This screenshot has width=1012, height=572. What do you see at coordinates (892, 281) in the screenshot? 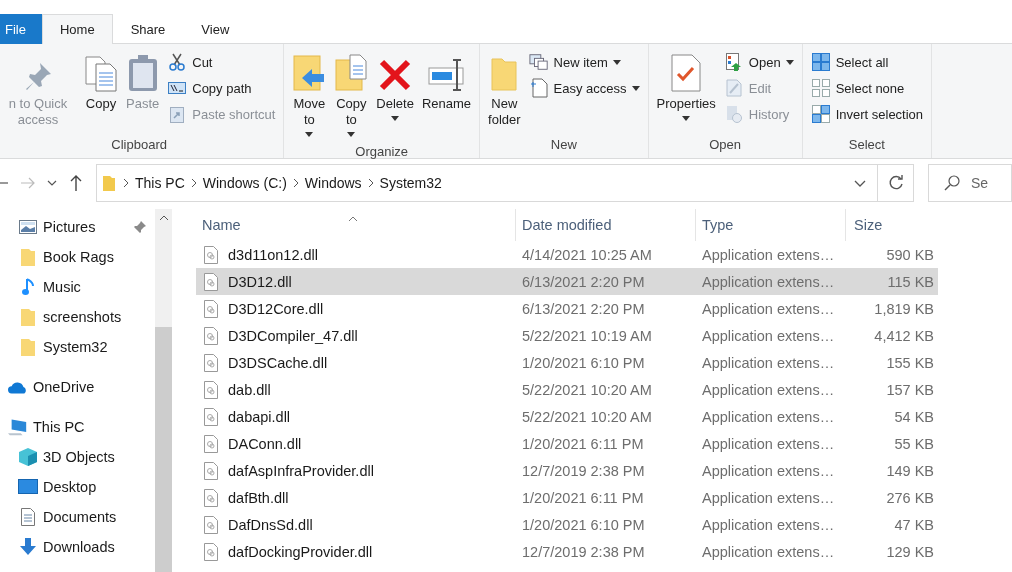
I see `size-cell: 115 KB` at bounding box center [892, 281].